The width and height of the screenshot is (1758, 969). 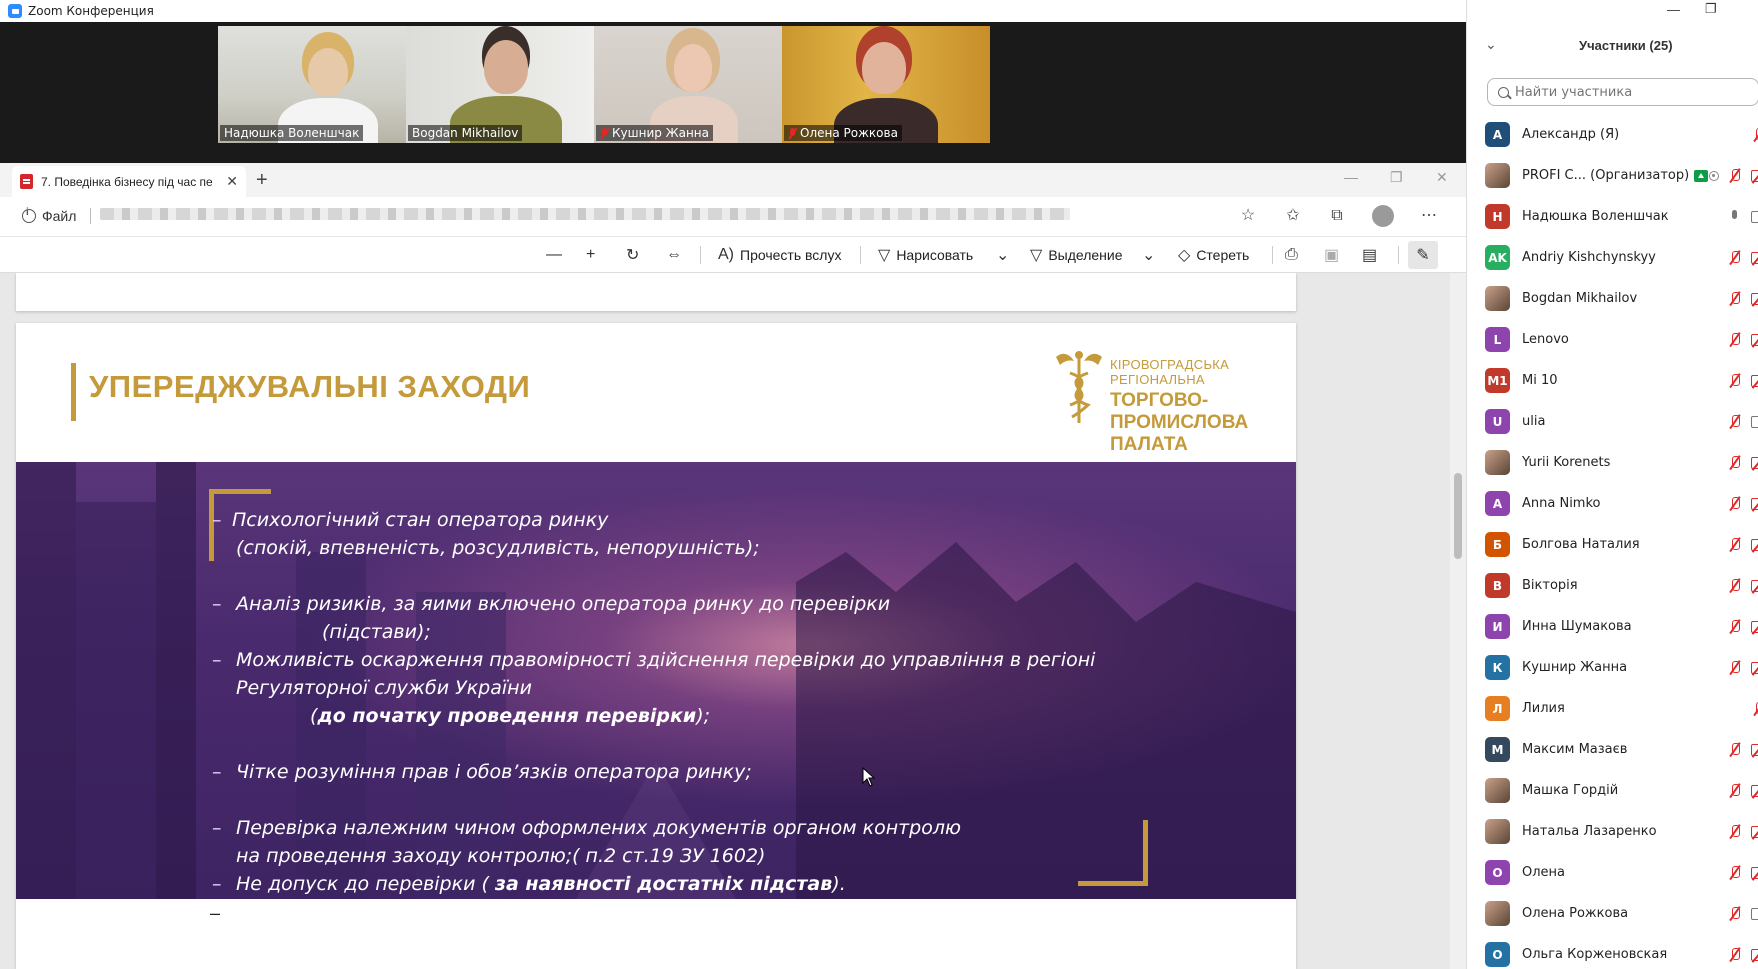 I want to click on participant-row: Л Лилия, so click(x=1612, y=708).